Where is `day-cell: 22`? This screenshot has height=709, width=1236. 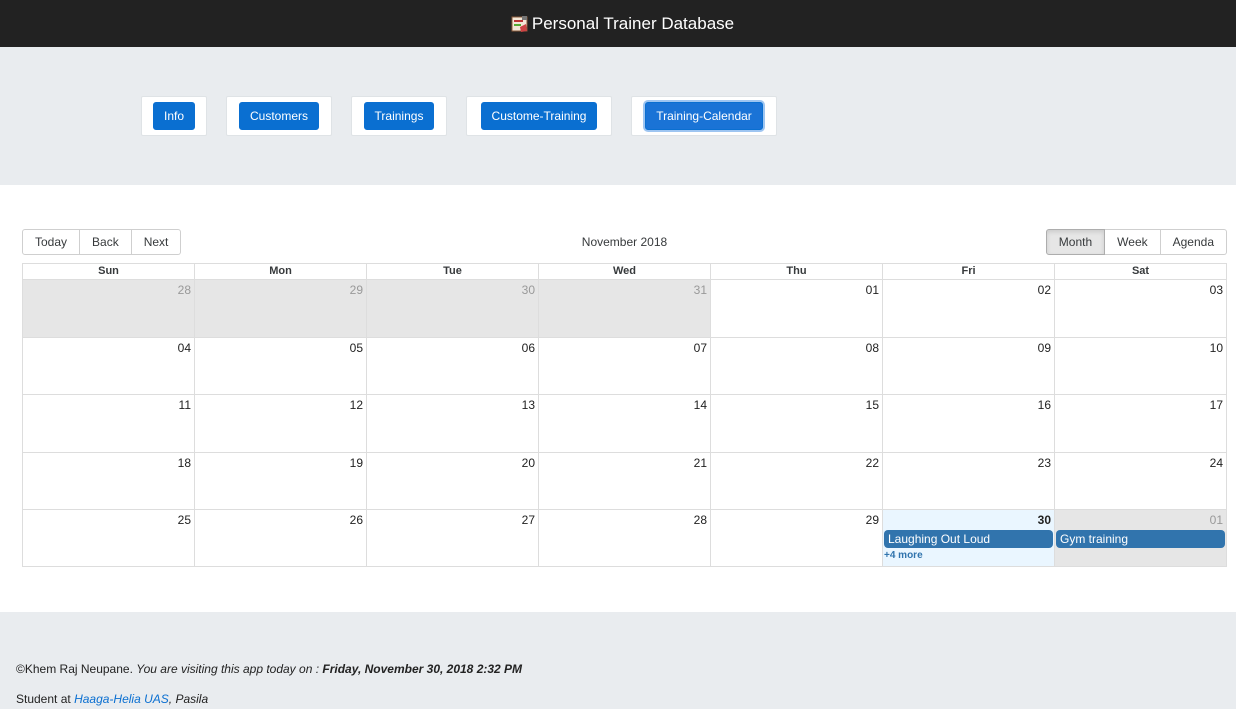 day-cell: 22 is located at coordinates (796, 481).